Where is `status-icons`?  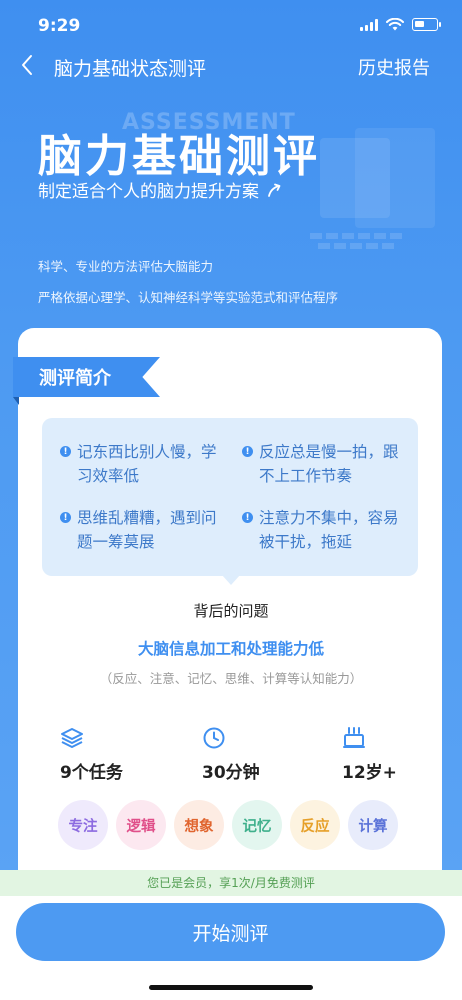 status-icons is located at coordinates (400, 24).